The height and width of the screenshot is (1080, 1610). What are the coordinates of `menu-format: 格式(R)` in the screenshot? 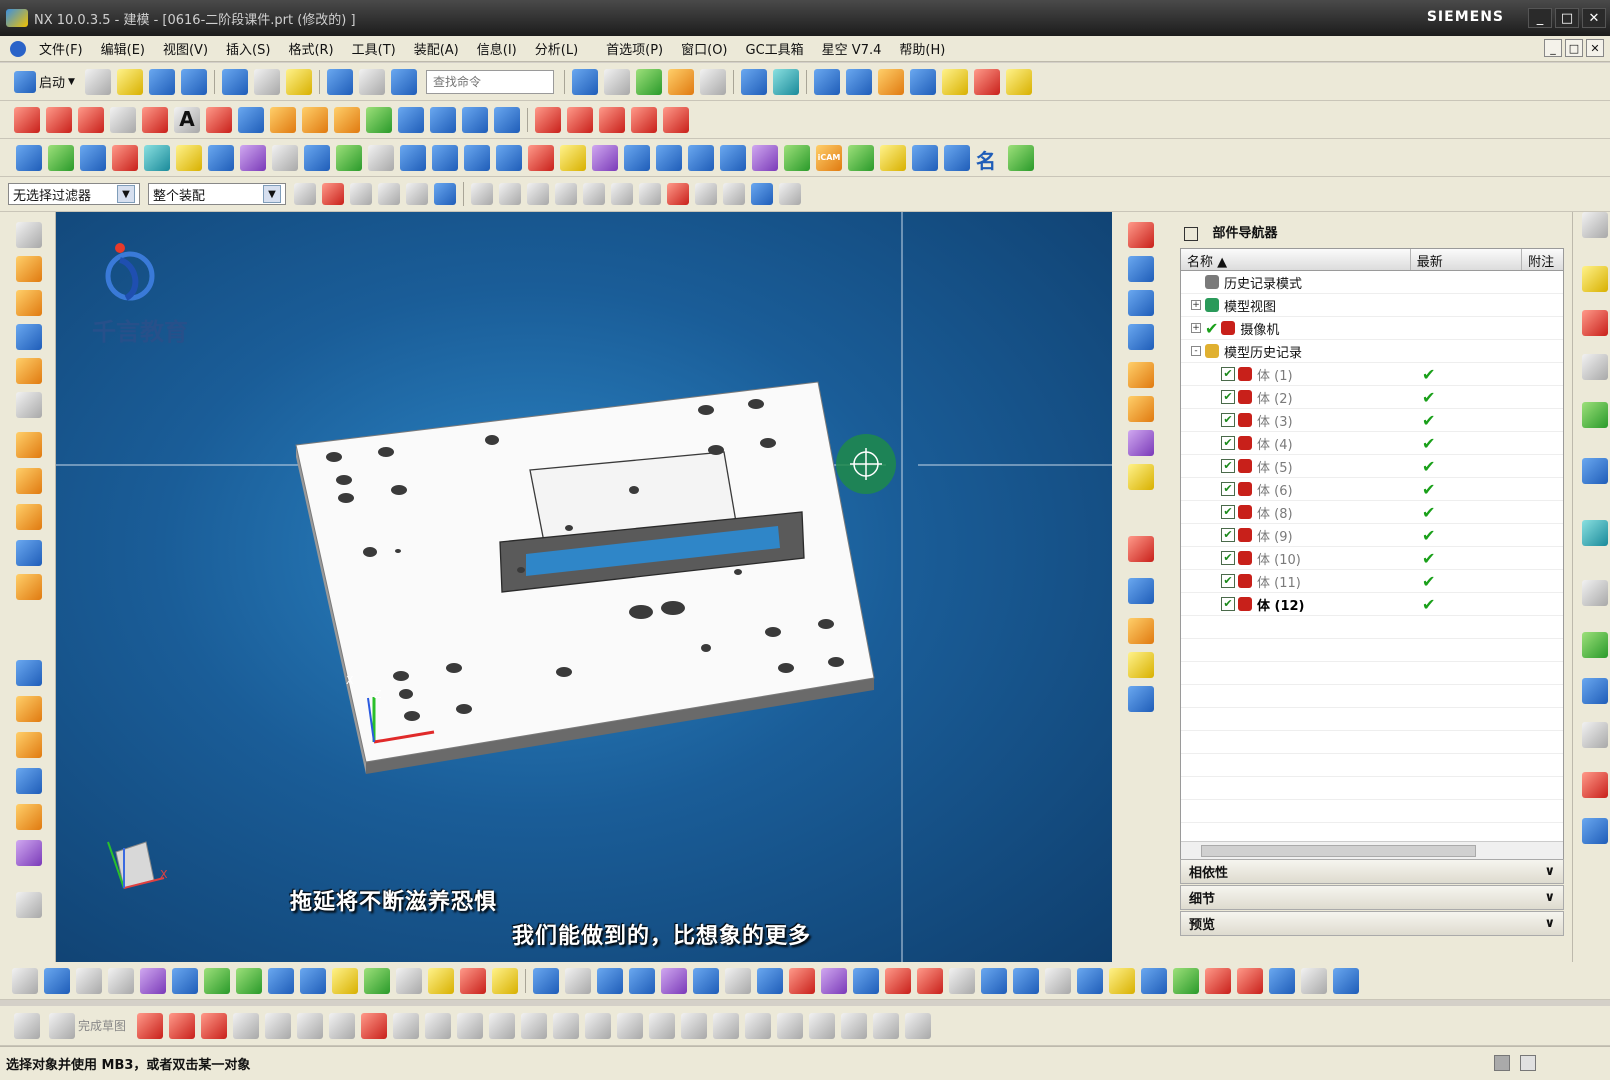 It's located at (310, 48).